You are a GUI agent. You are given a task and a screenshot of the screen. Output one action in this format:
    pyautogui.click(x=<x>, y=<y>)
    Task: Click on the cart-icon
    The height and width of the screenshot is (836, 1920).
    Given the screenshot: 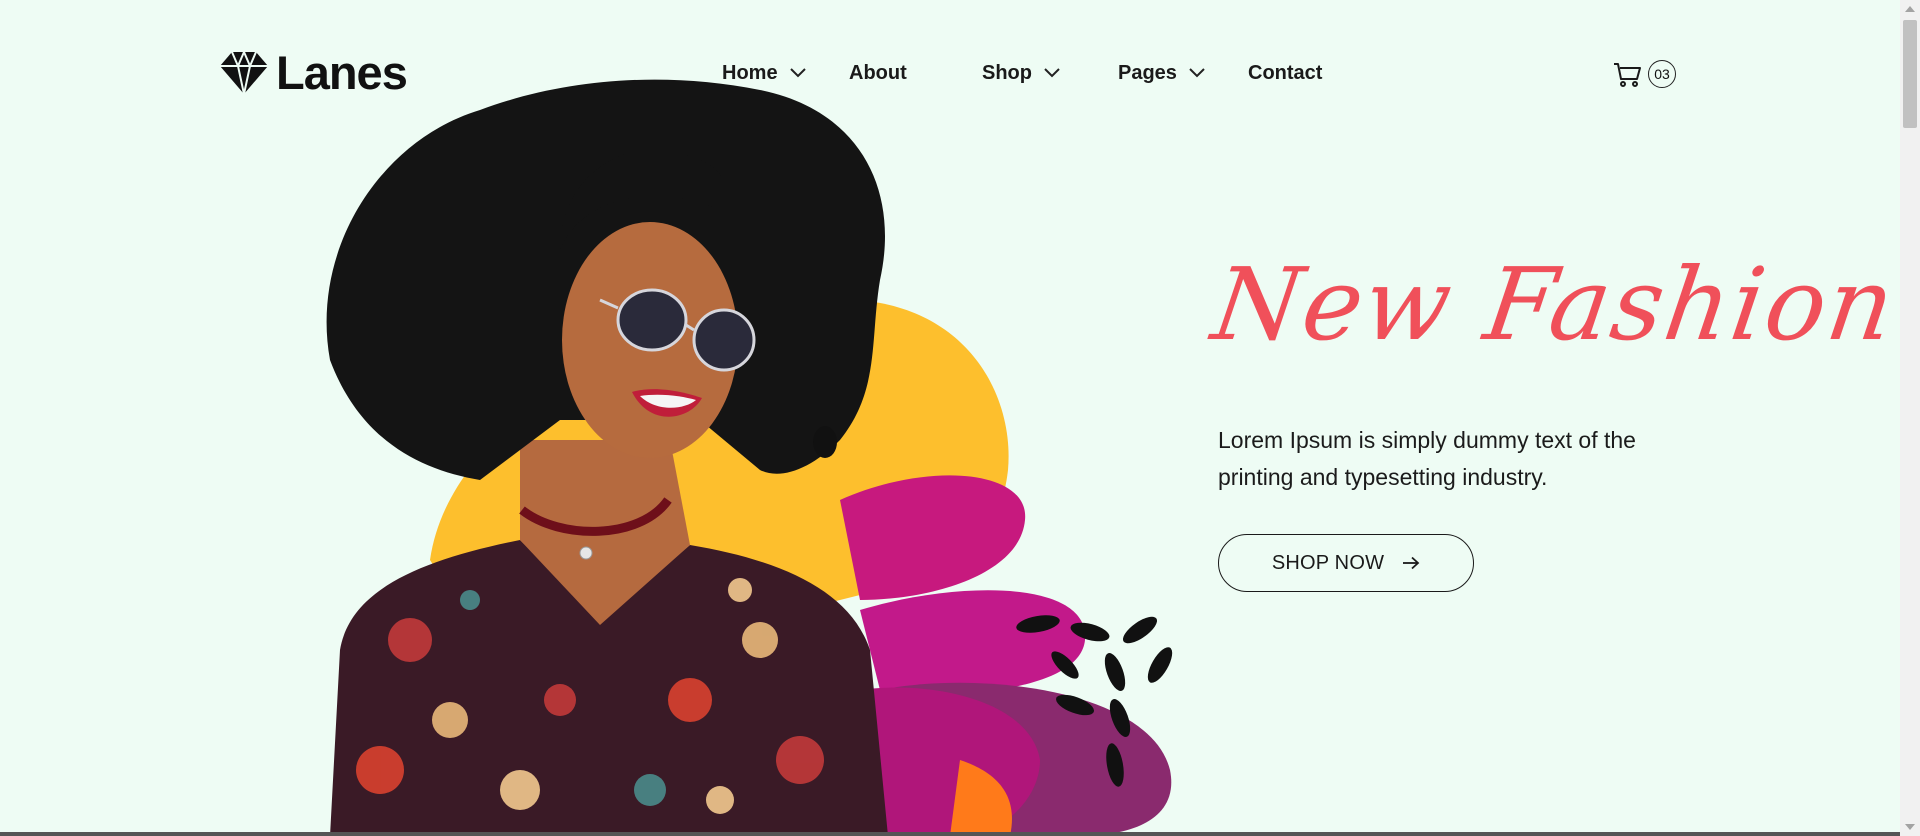 What is the action you would take?
    pyautogui.click(x=1627, y=75)
    